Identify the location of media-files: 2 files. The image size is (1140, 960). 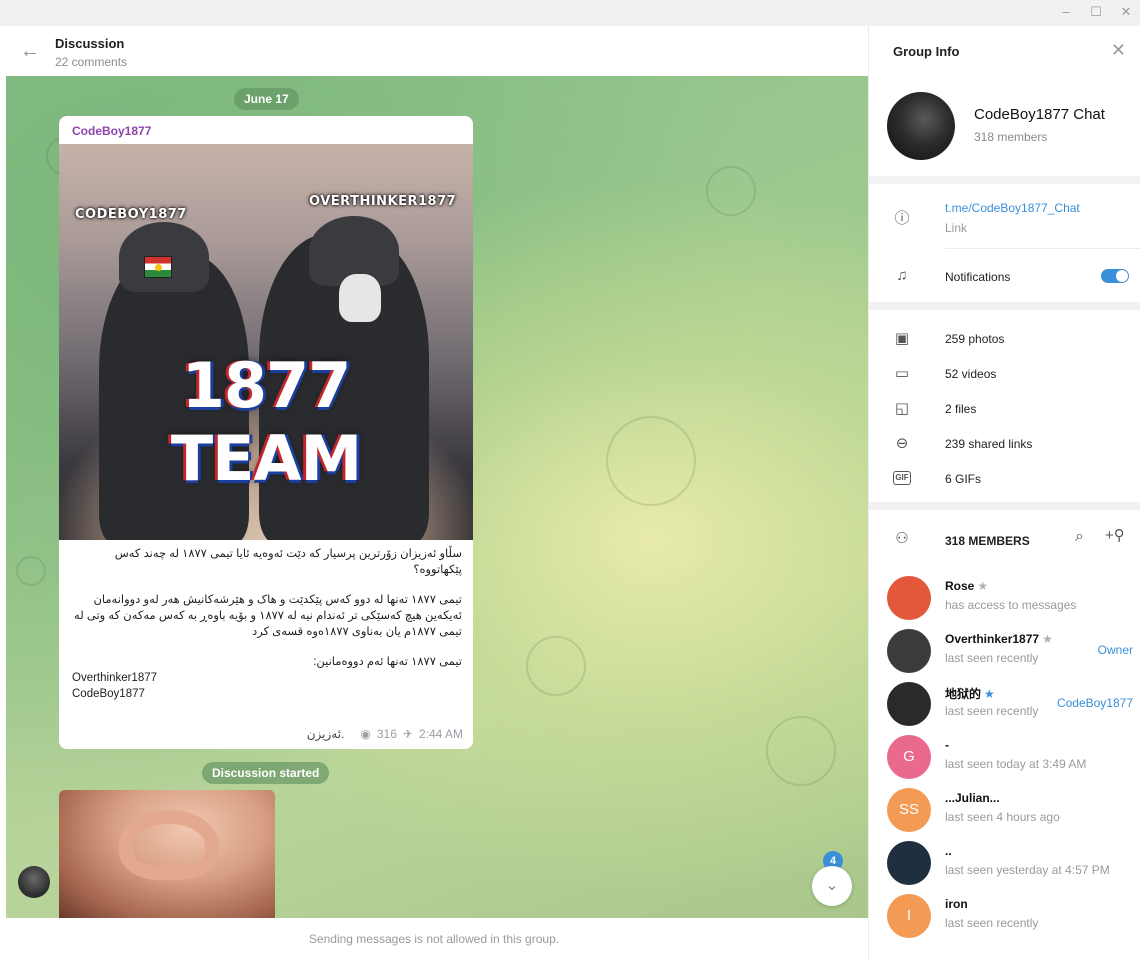
(960, 409).